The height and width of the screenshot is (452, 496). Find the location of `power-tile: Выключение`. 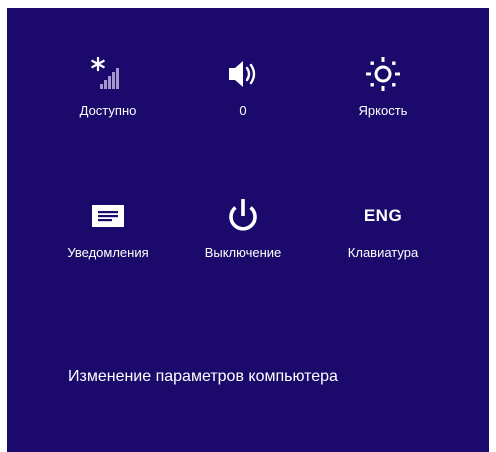

power-tile: Выключение is located at coordinates (243, 244).